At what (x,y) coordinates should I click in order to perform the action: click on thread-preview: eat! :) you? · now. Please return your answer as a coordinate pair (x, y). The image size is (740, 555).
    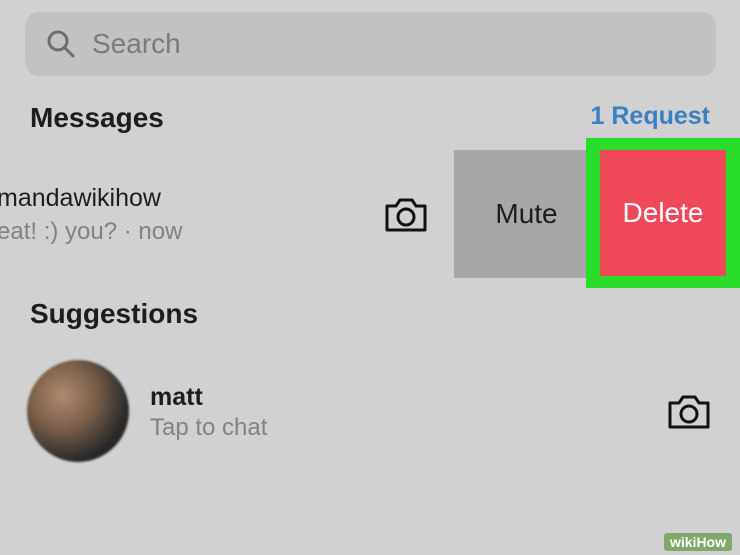
    Looking at the image, I should click on (91, 231).